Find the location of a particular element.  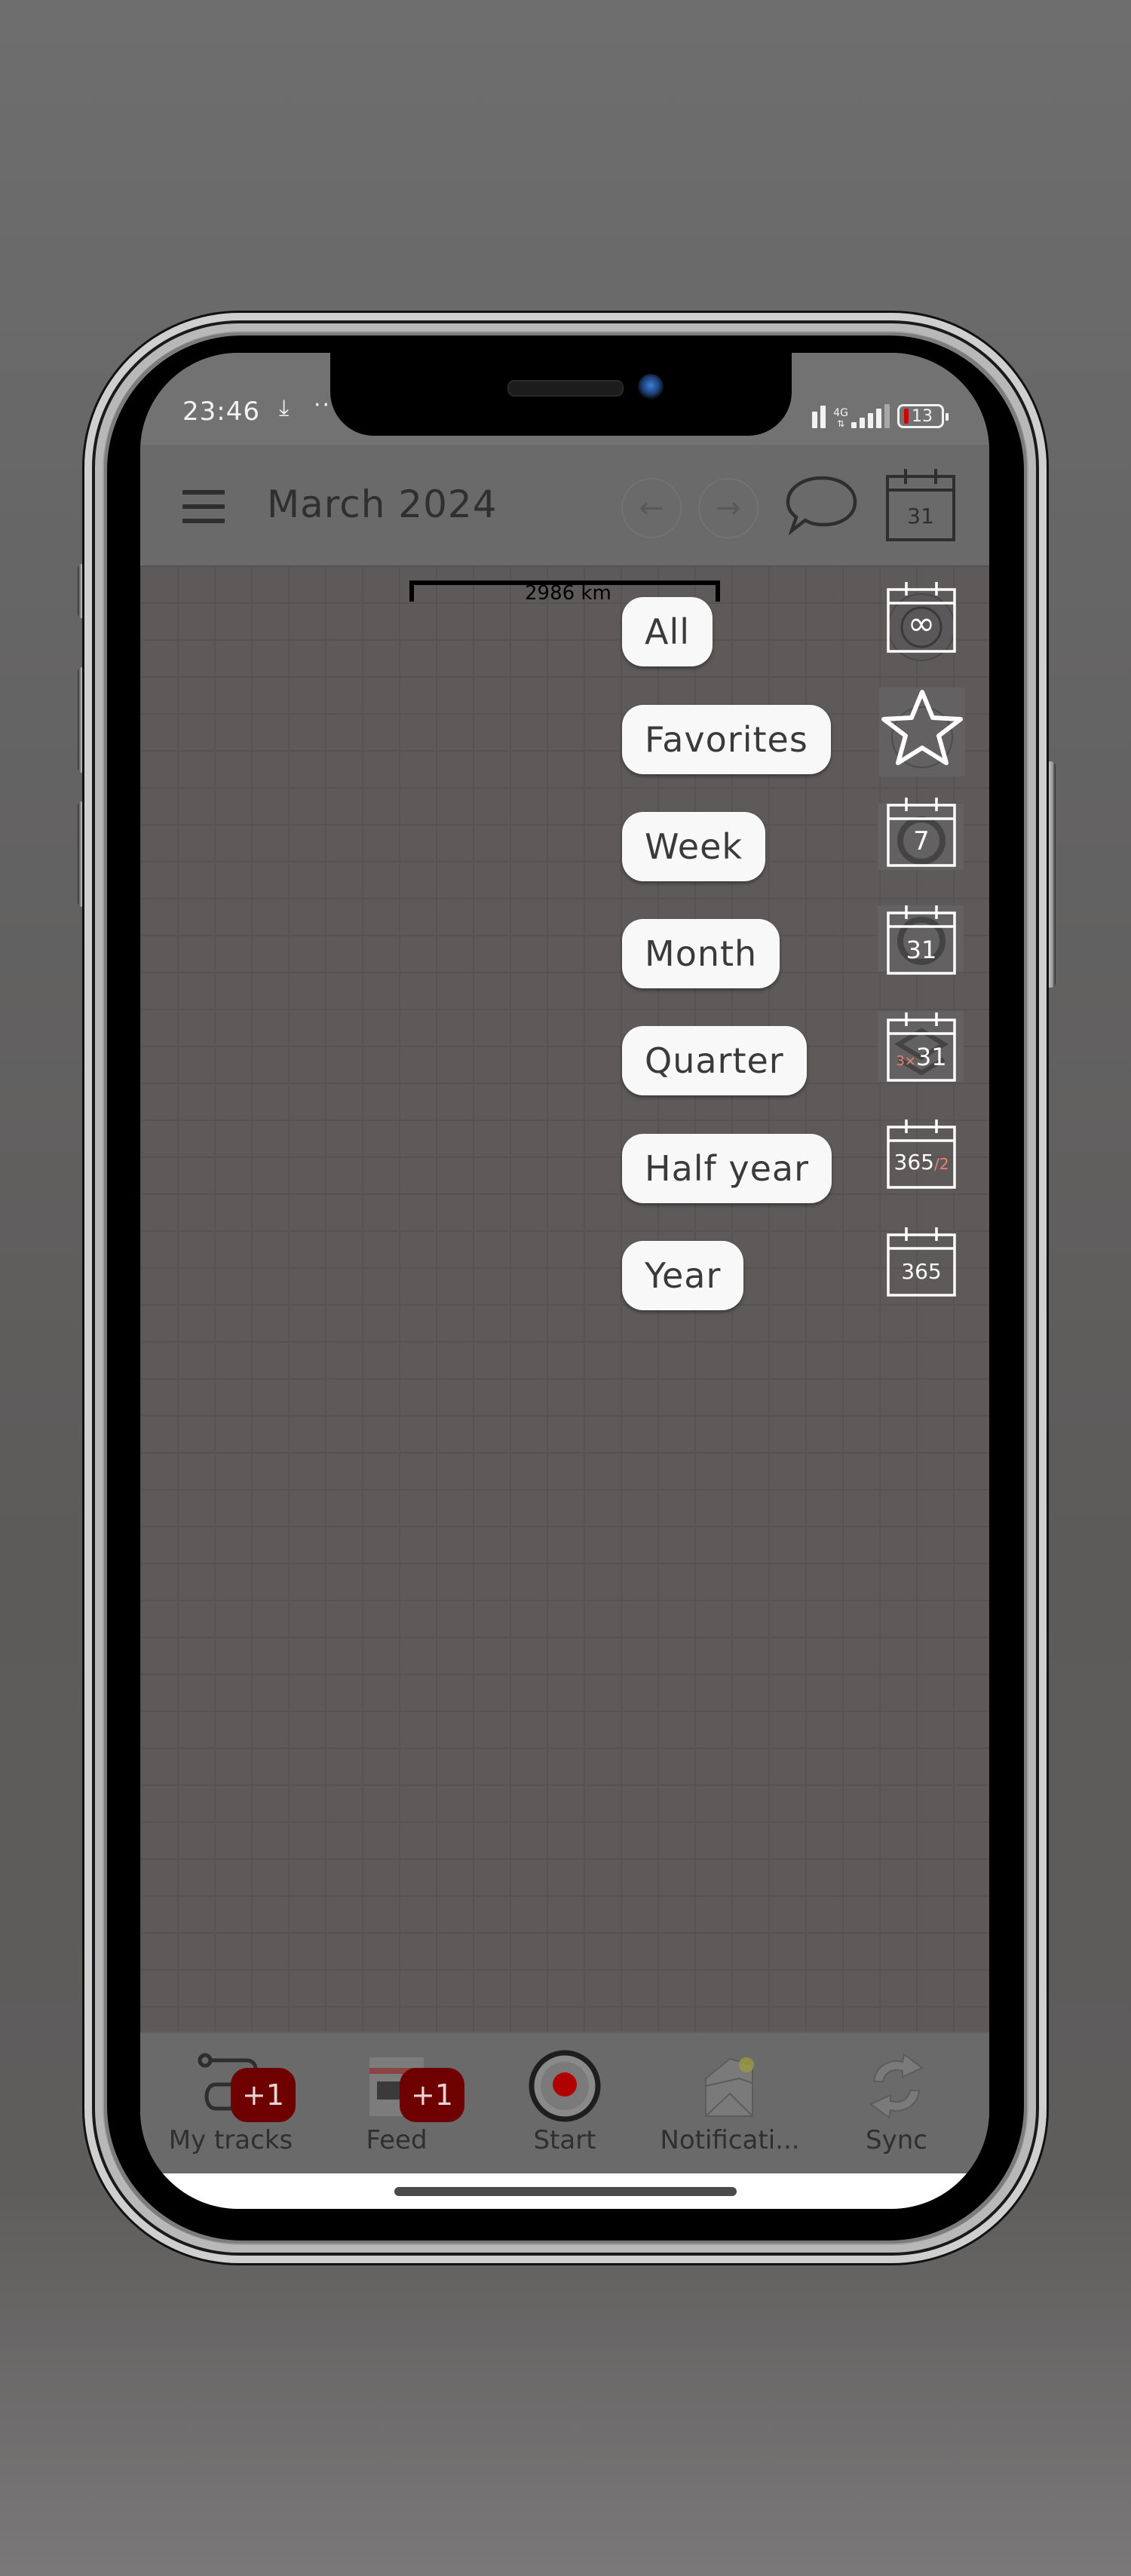

half-year-icon-label: 365/2 is located at coordinates (921, 1162).